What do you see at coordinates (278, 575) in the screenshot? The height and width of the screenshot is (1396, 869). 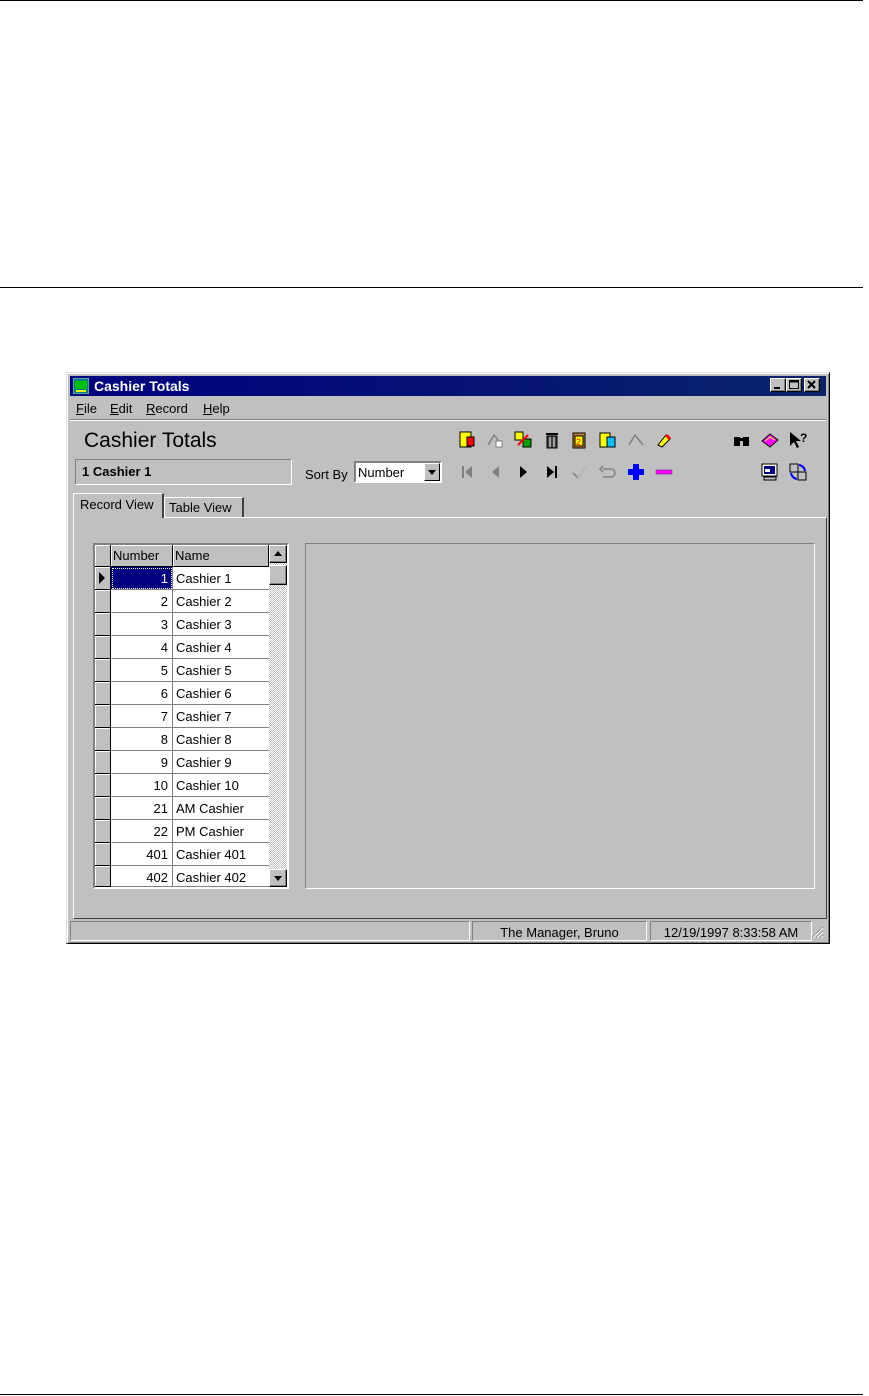 I see `scroll-thumb` at bounding box center [278, 575].